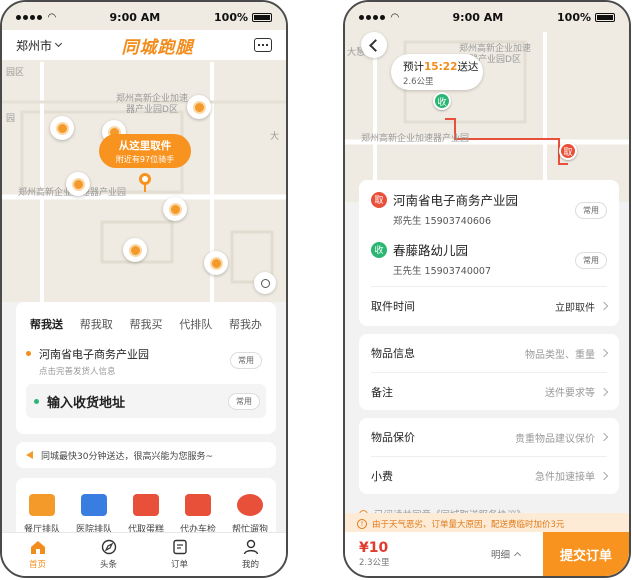  I want to click on sender-address: 河南省电子商务产业园 点击完善发货人信息 常用, so click(146, 365).